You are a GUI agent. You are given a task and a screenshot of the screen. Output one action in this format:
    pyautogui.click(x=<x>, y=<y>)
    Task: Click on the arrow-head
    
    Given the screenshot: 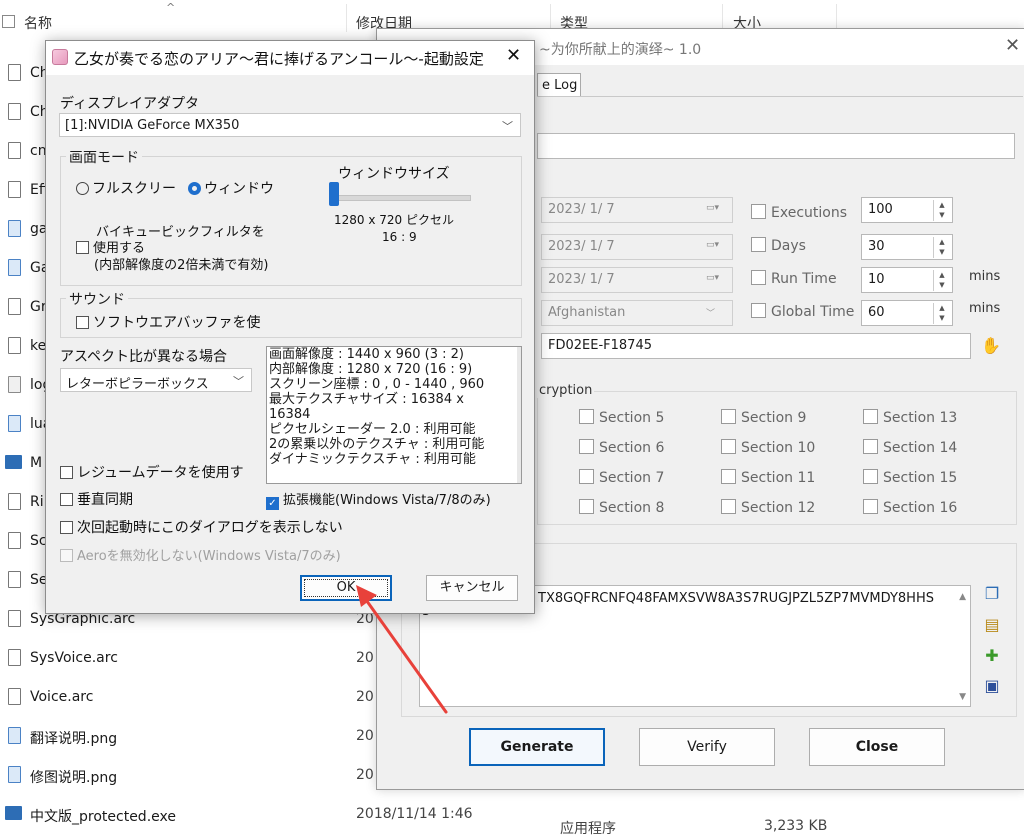 What is the action you would take?
    pyautogui.click(x=366, y=596)
    